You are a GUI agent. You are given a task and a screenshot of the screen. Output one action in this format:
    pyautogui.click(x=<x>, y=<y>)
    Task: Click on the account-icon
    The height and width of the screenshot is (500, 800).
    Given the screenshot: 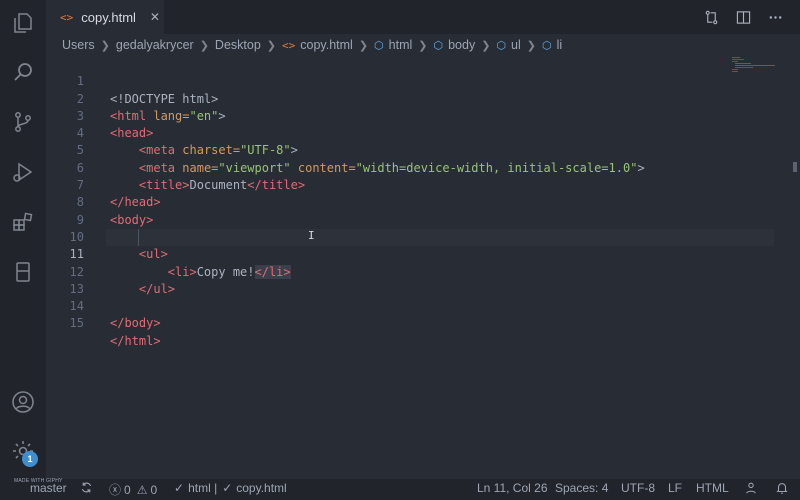 What is the action you would take?
    pyautogui.click(x=23, y=402)
    